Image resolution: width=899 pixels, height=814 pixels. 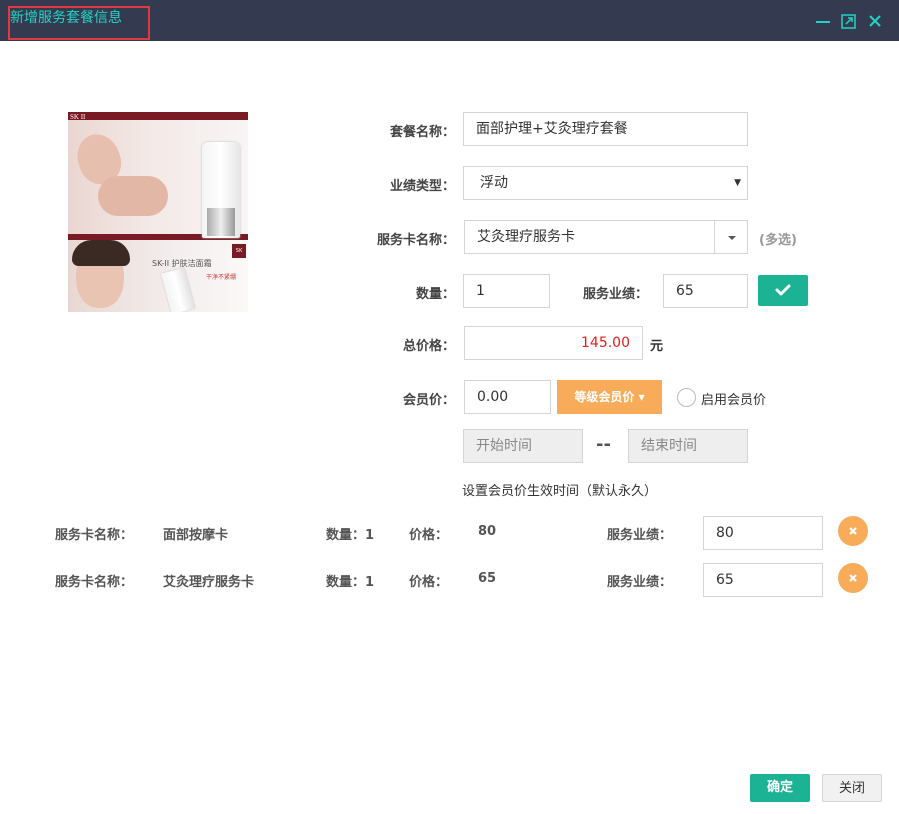 What do you see at coordinates (780, 788) in the screenshot?
I see `confirm-button: 确定` at bounding box center [780, 788].